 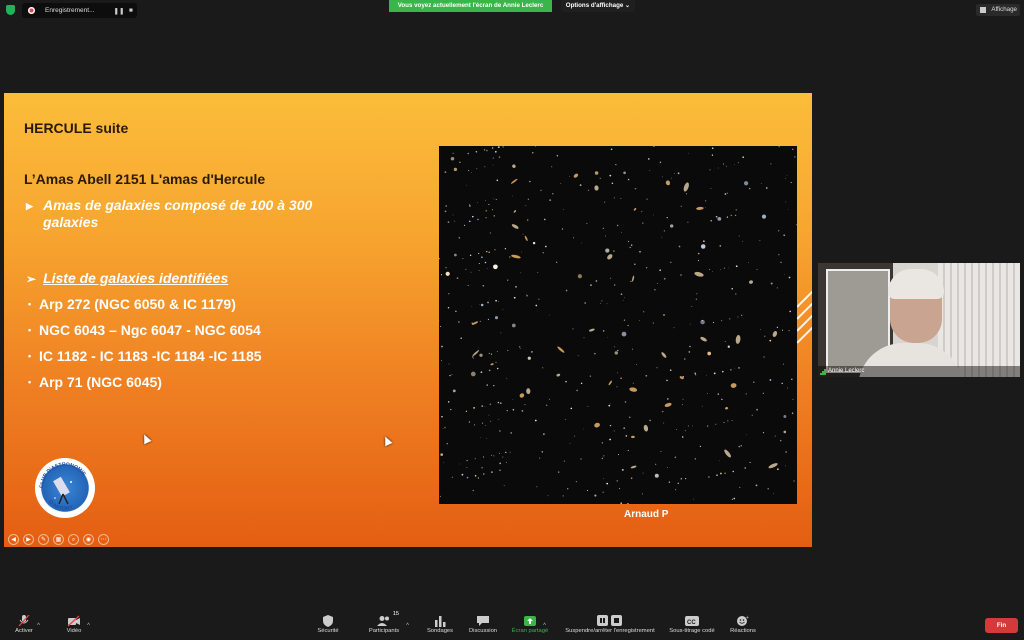 What do you see at coordinates (103, 539) in the screenshot?
I see `more-options-icon: ⋯` at bounding box center [103, 539].